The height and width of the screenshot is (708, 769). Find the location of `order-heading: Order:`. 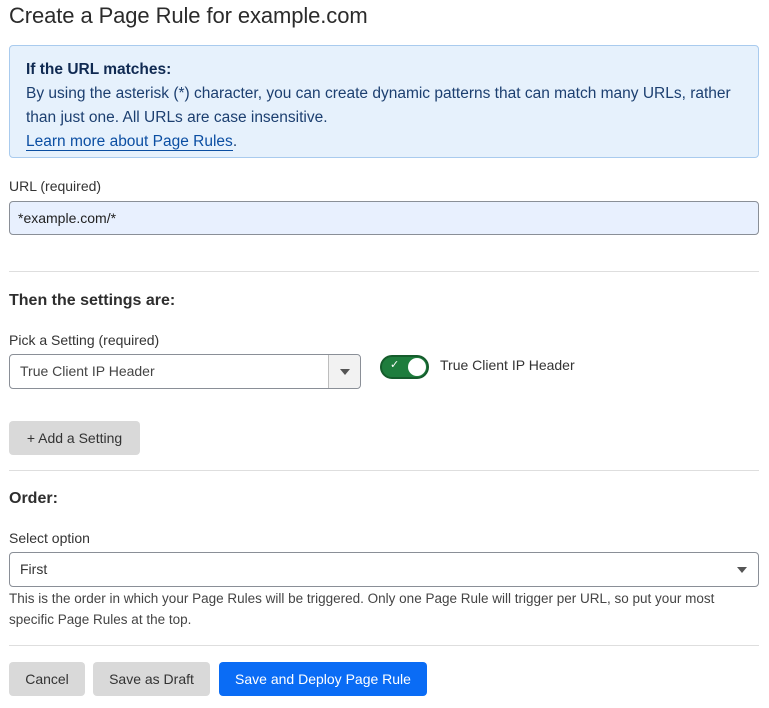

order-heading: Order: is located at coordinates (33, 498).